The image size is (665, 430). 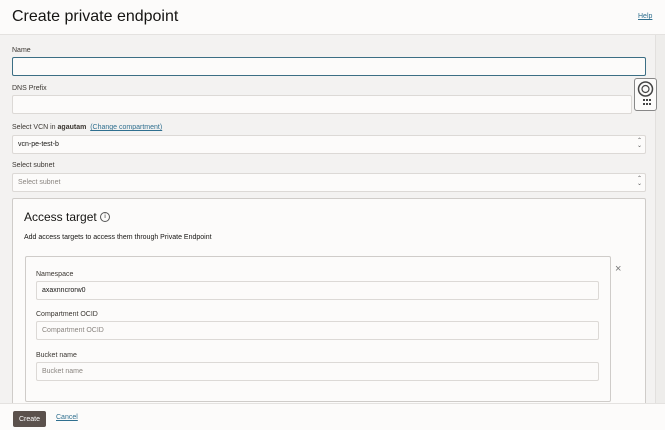 I want to click on close-icon: ×, so click(x=618, y=269).